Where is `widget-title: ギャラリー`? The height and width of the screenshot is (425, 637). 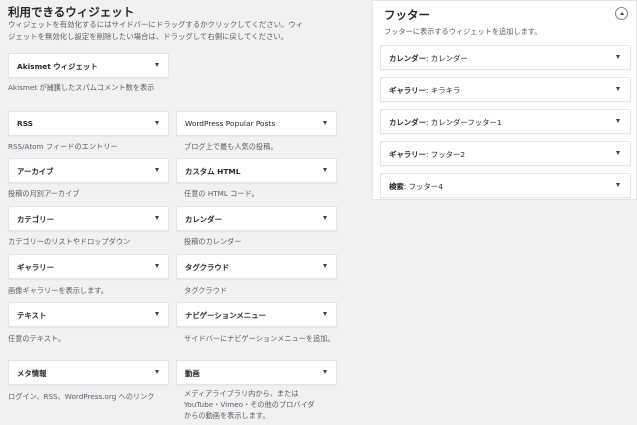
widget-title: ギャラリー is located at coordinates (35, 267).